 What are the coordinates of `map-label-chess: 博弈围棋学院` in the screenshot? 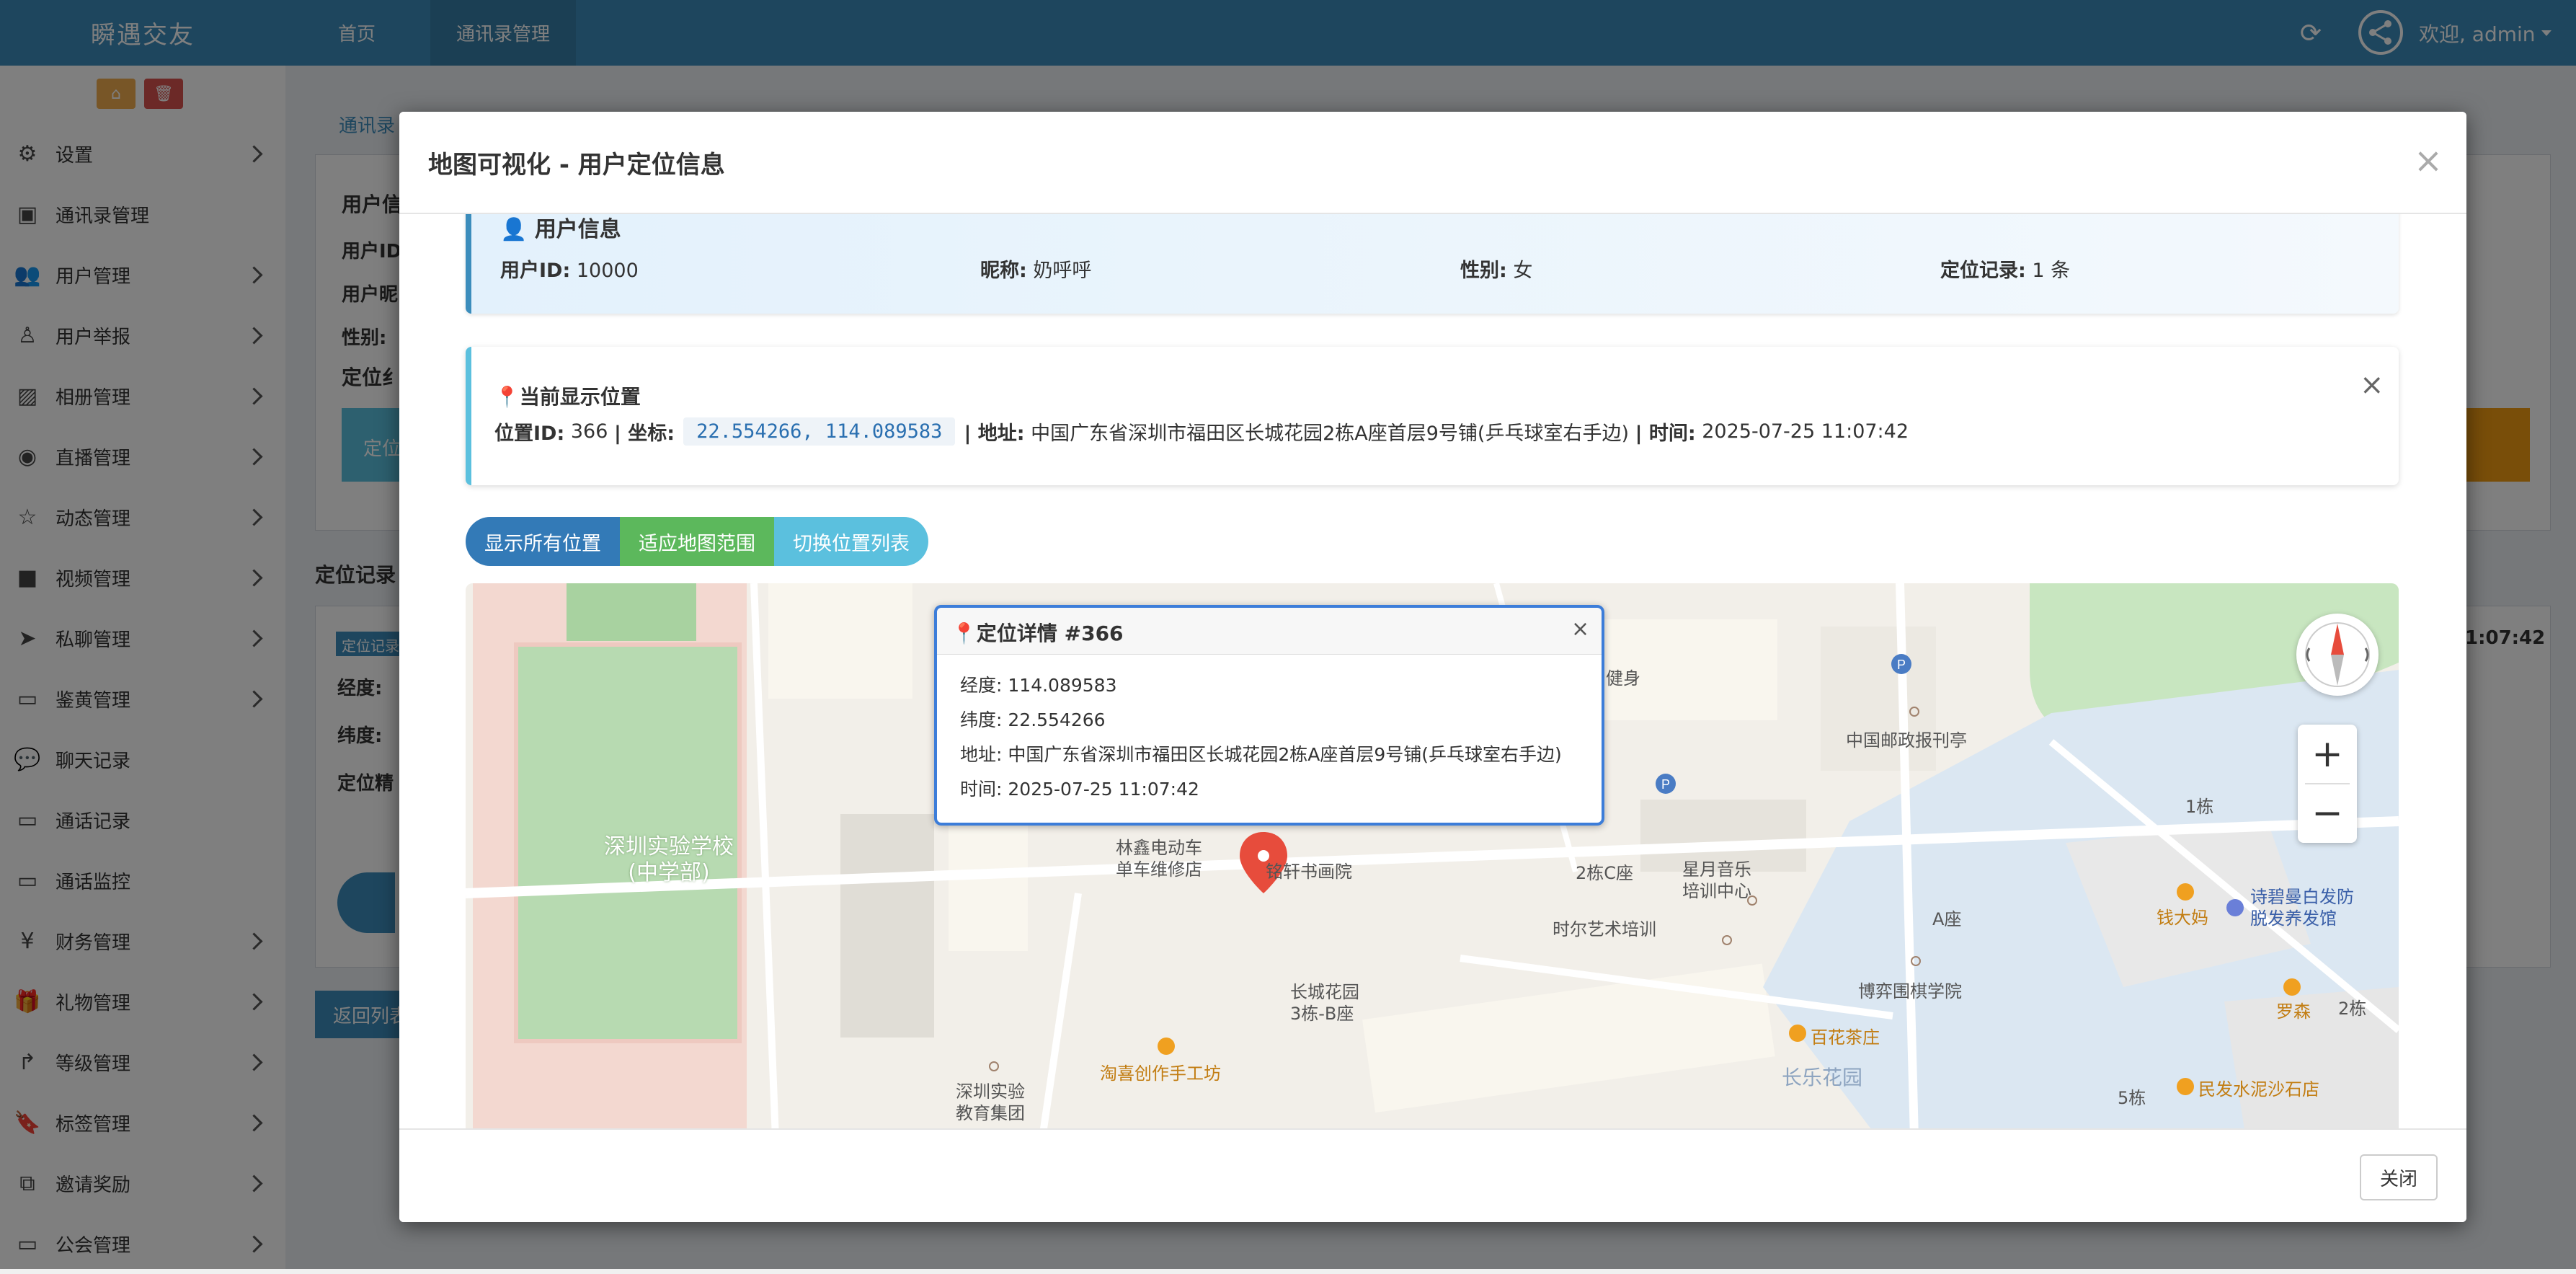 It's located at (1910, 991).